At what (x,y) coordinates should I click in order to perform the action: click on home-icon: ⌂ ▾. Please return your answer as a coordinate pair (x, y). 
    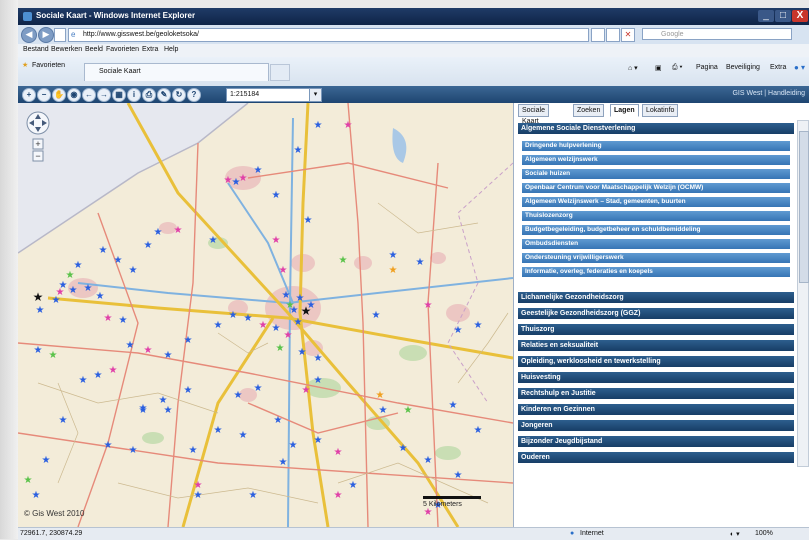
    Looking at the image, I should click on (633, 68).